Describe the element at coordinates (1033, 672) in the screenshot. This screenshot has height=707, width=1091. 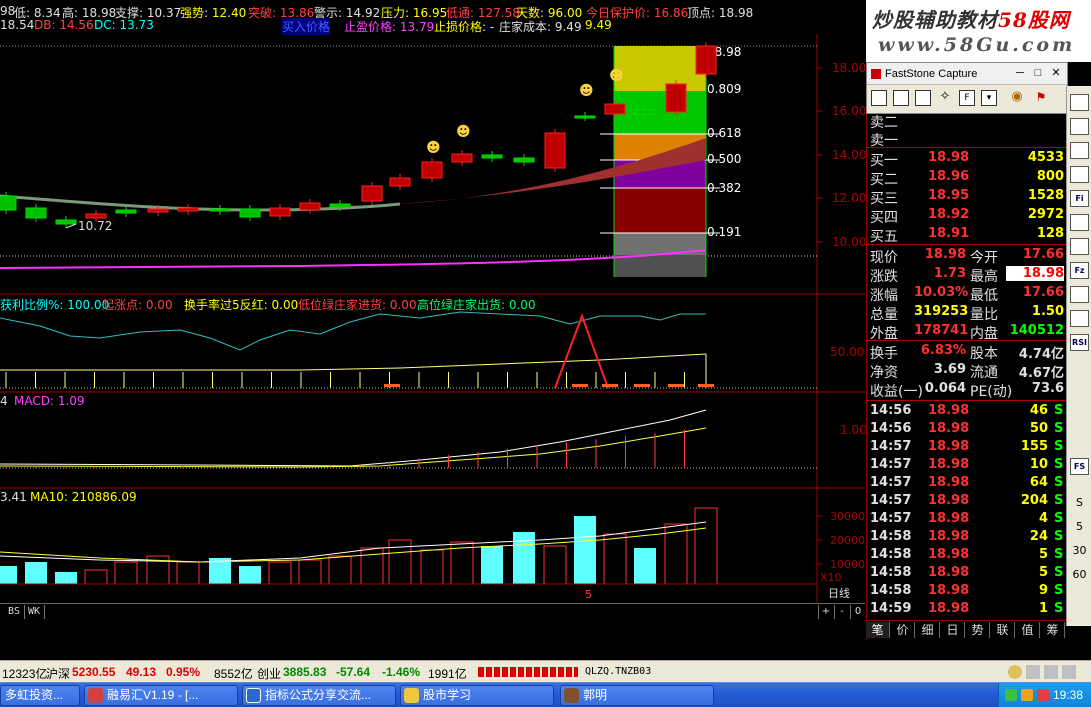
I see `grid-icon` at that location.